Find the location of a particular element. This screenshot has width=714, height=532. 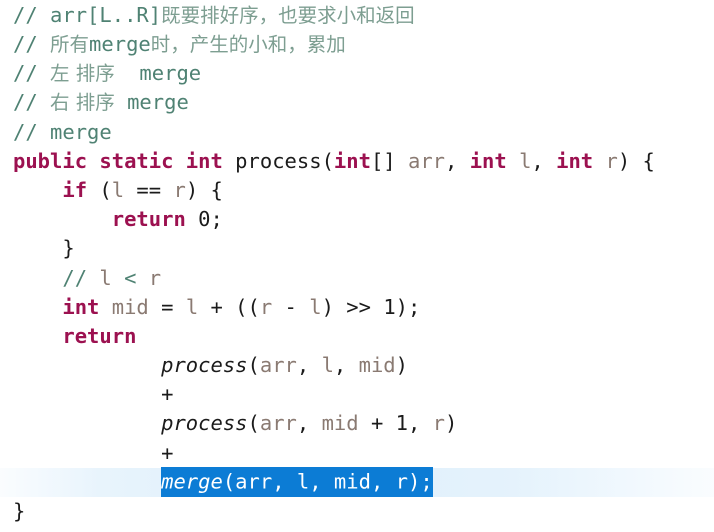

code-line: return is located at coordinates (357, 336).